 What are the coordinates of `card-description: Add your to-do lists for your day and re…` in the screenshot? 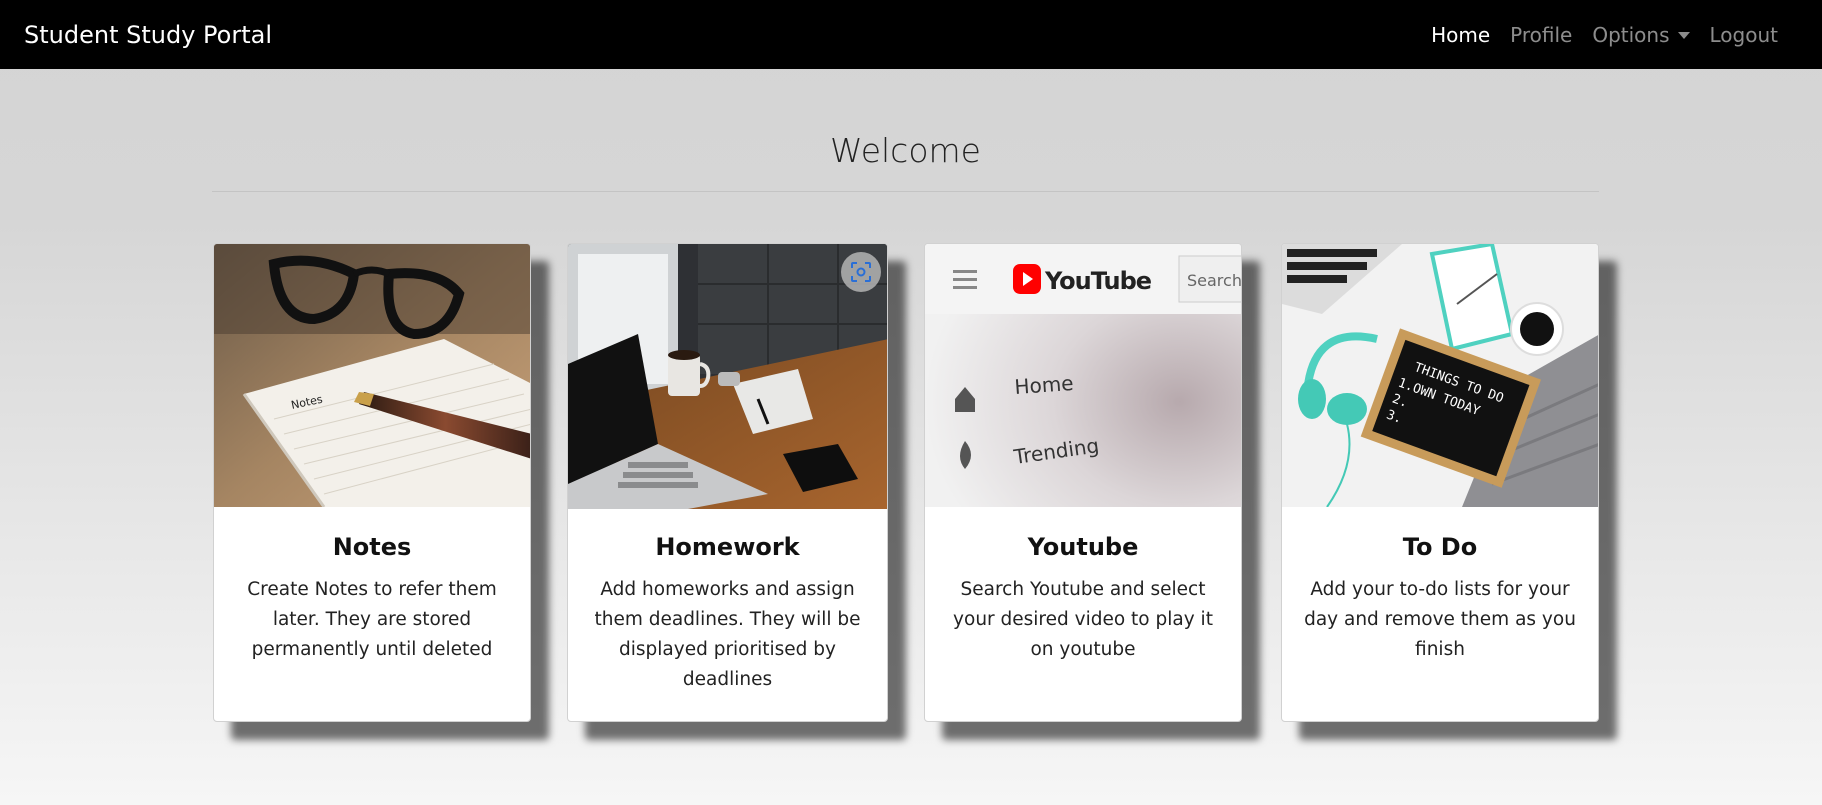 It's located at (1440, 619).